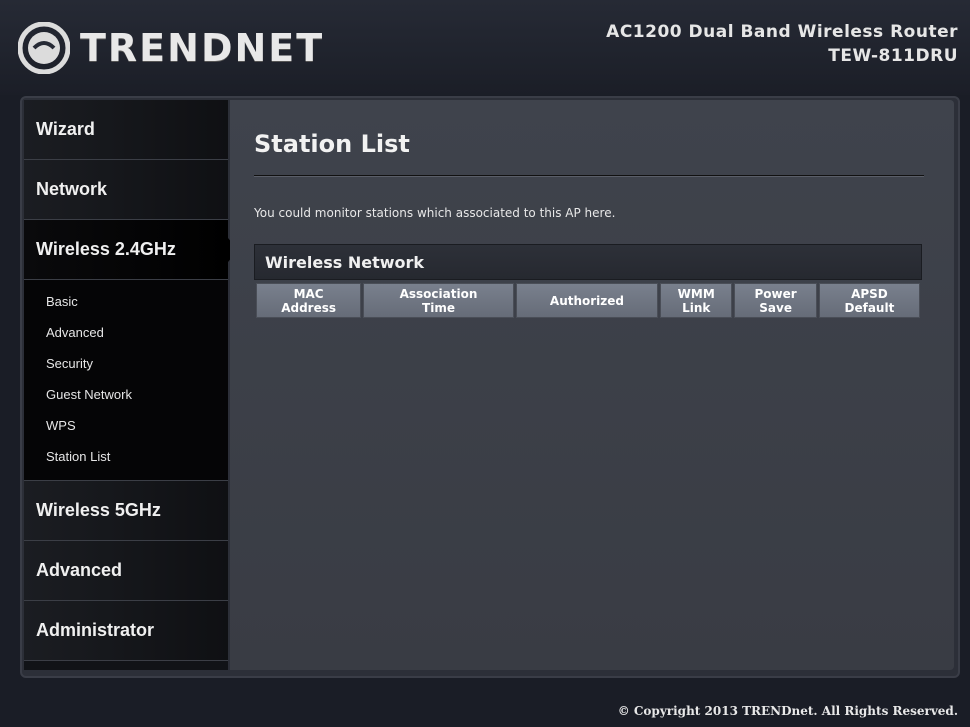 The height and width of the screenshot is (727, 970). I want to click on subnav-advanced: Advanced, so click(126, 332).